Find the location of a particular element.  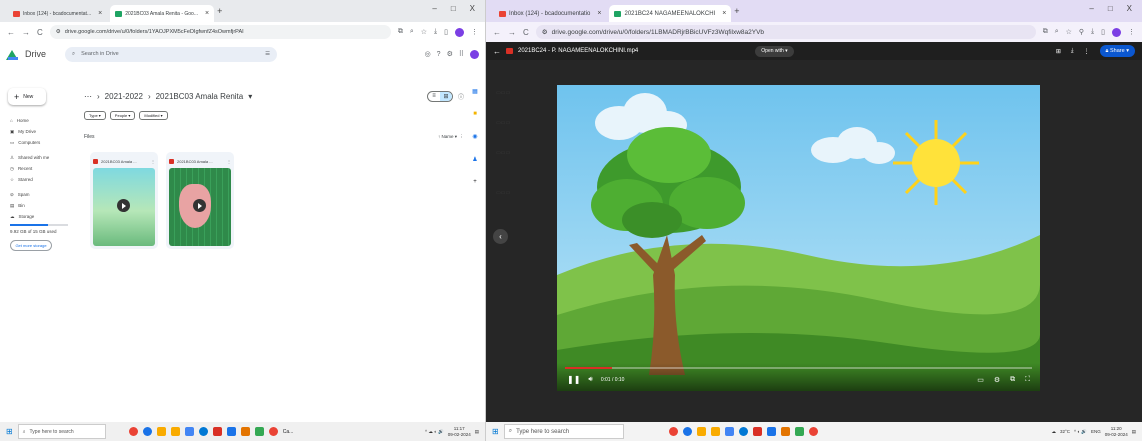

tasks-icon: ◉ is located at coordinates (474, 136).